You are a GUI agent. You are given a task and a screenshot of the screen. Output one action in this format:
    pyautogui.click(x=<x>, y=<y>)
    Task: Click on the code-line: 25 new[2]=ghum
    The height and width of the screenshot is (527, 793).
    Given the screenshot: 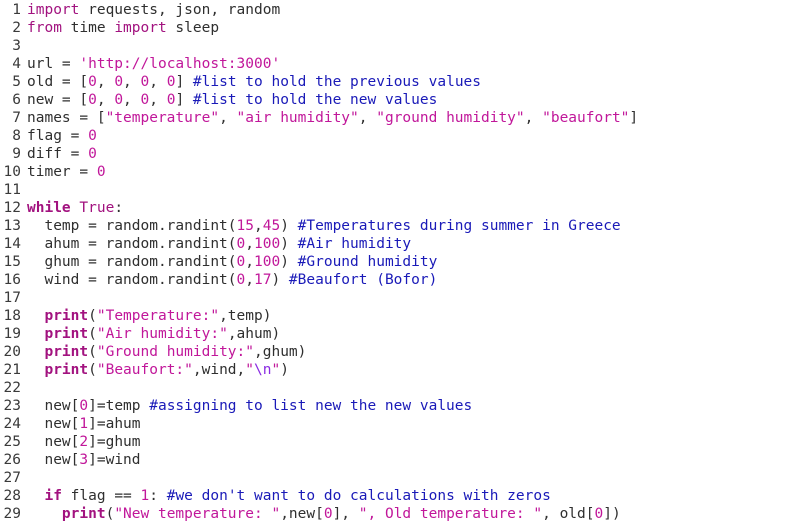 What is the action you would take?
    pyautogui.click(x=396, y=442)
    